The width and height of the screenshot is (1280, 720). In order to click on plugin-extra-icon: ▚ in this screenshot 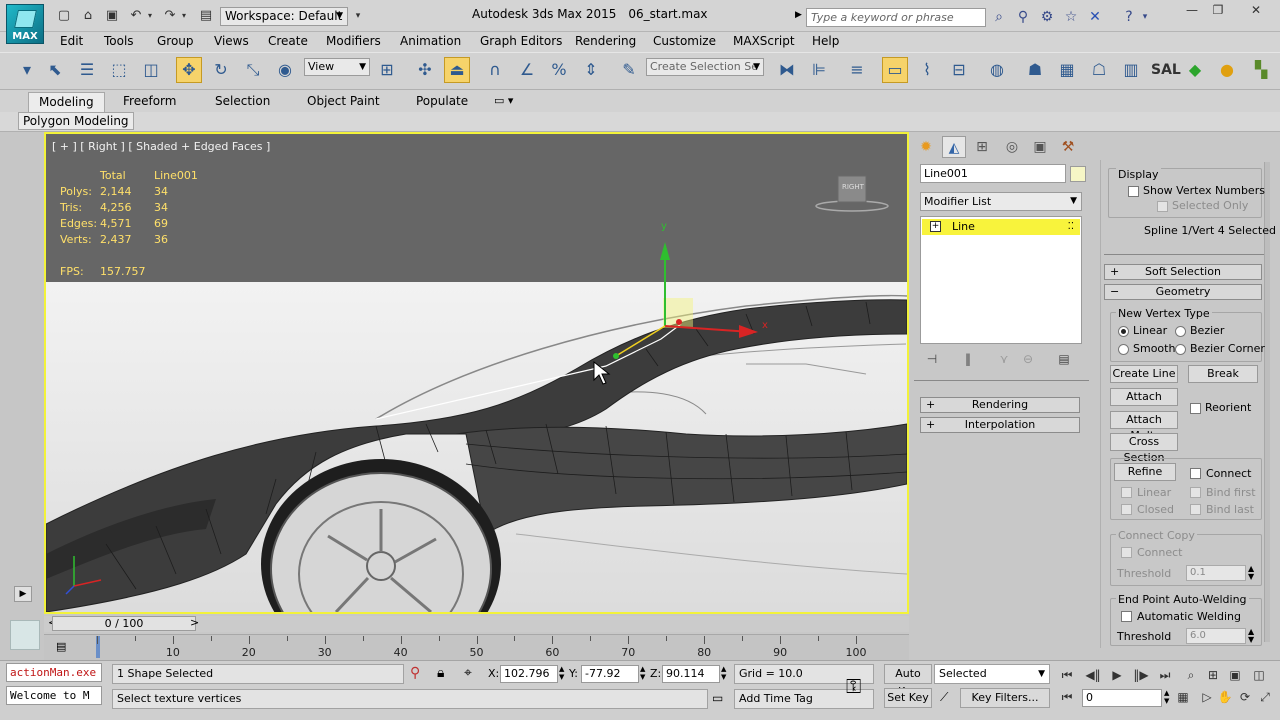, I will do `click(1261, 70)`.